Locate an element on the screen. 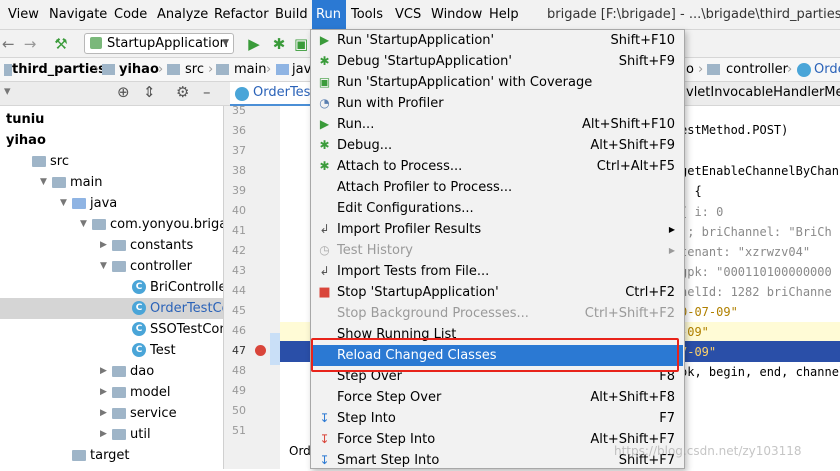  stop-icon: ■ is located at coordinates (324, 292).